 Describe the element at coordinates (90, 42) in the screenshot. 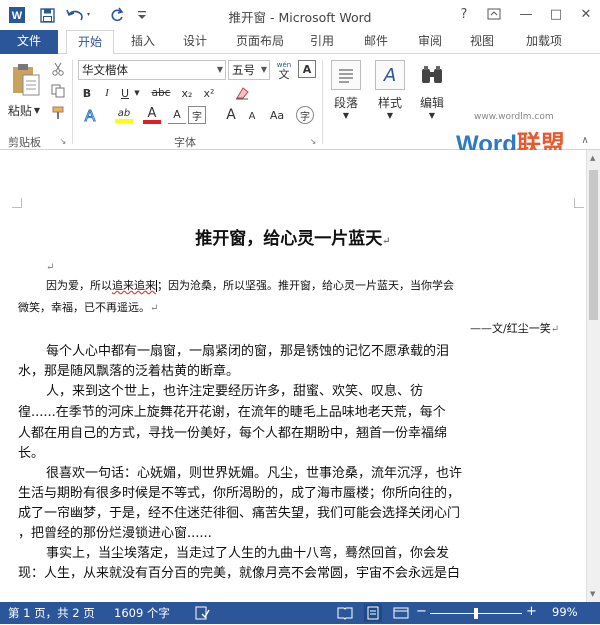

I see `tab-home: 开始` at that location.